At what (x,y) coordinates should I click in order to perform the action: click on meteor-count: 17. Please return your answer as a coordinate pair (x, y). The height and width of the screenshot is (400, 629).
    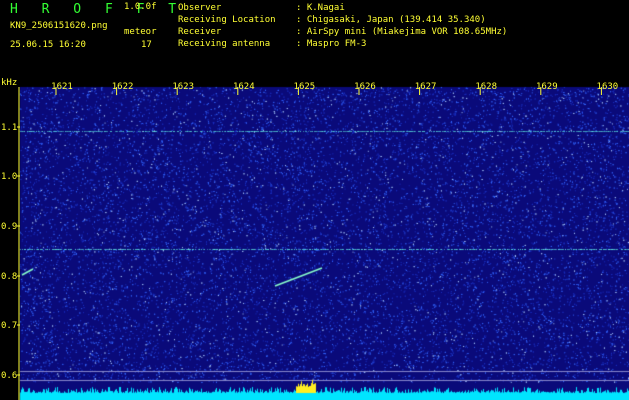
    Looking at the image, I should click on (146, 45).